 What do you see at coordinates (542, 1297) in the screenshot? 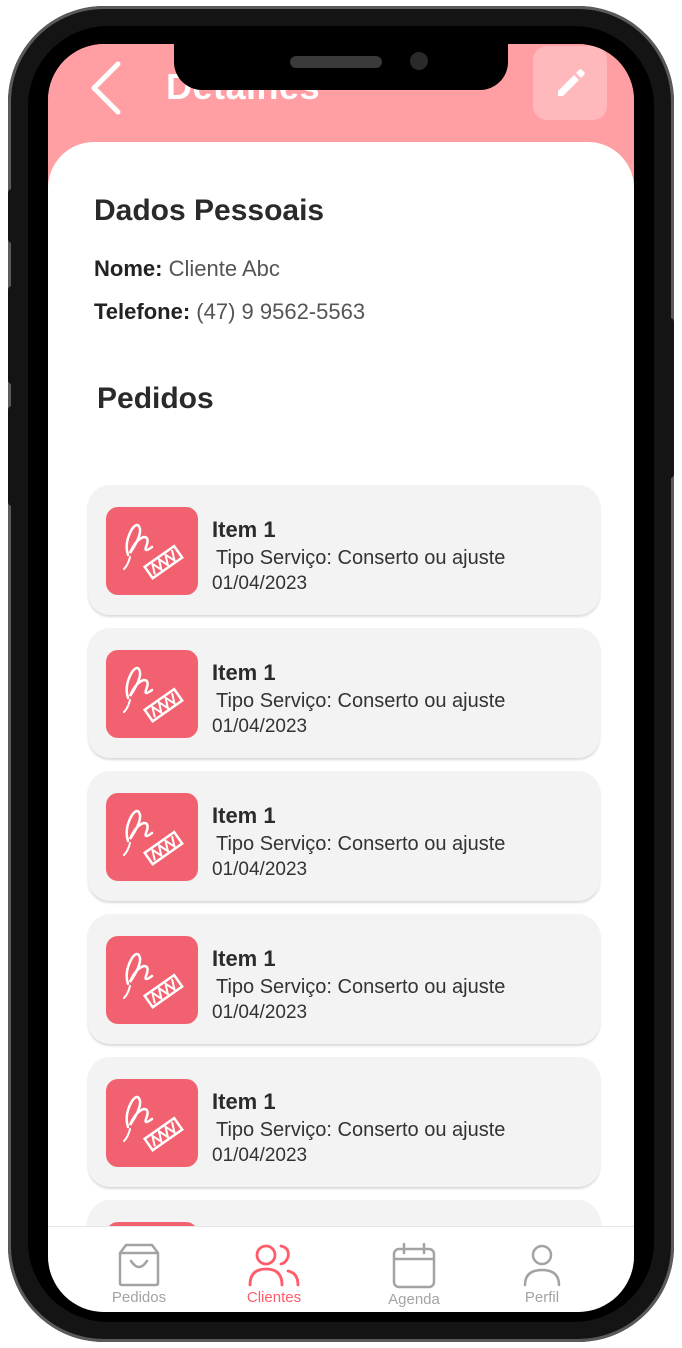
I see `nav-label: Perfil` at bounding box center [542, 1297].